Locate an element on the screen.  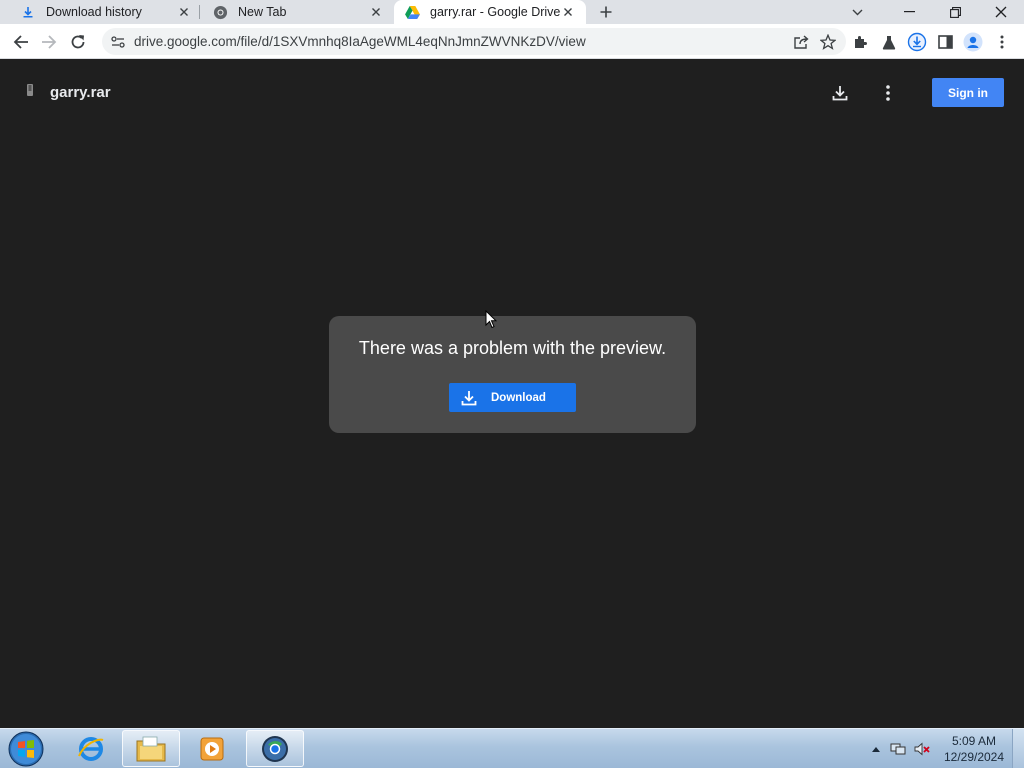
site-info-icon is located at coordinates (118, 42).